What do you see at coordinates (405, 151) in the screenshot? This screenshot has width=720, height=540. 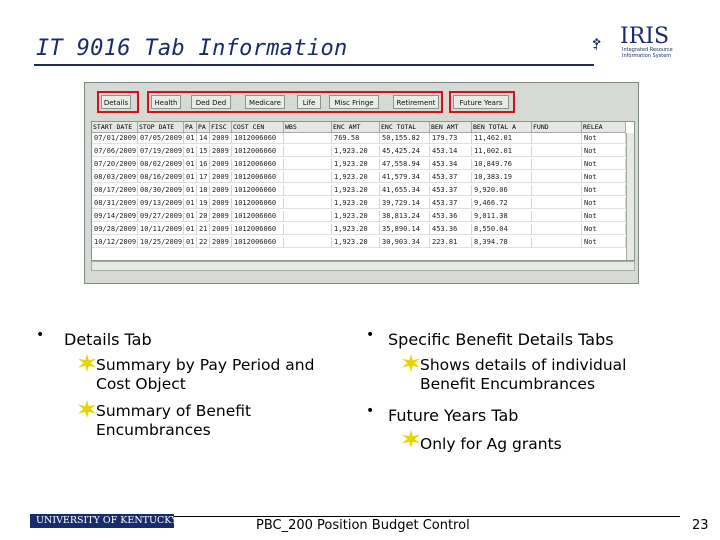 I see `table-cell: 45,425.24` at bounding box center [405, 151].